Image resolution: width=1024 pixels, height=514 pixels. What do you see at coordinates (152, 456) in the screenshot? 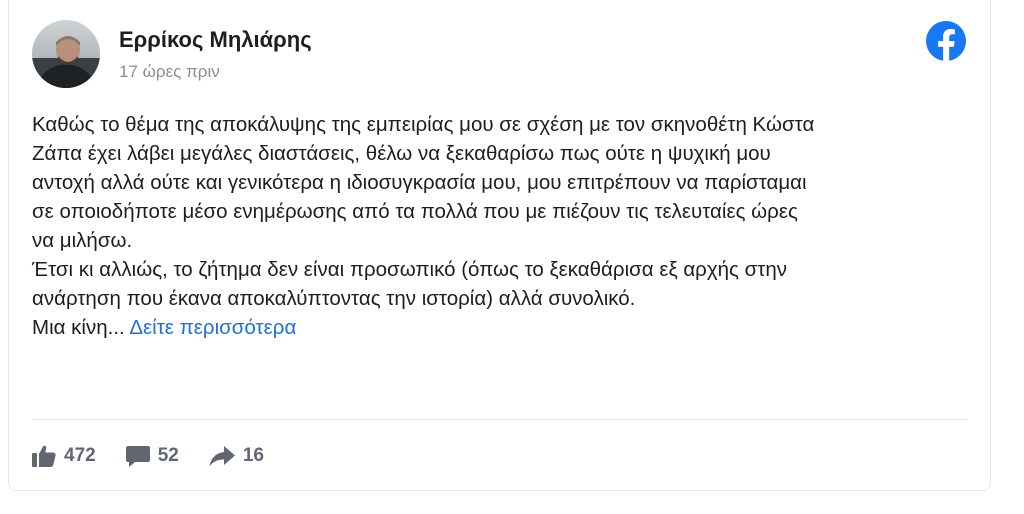
I see `comment-stat: 52` at bounding box center [152, 456].